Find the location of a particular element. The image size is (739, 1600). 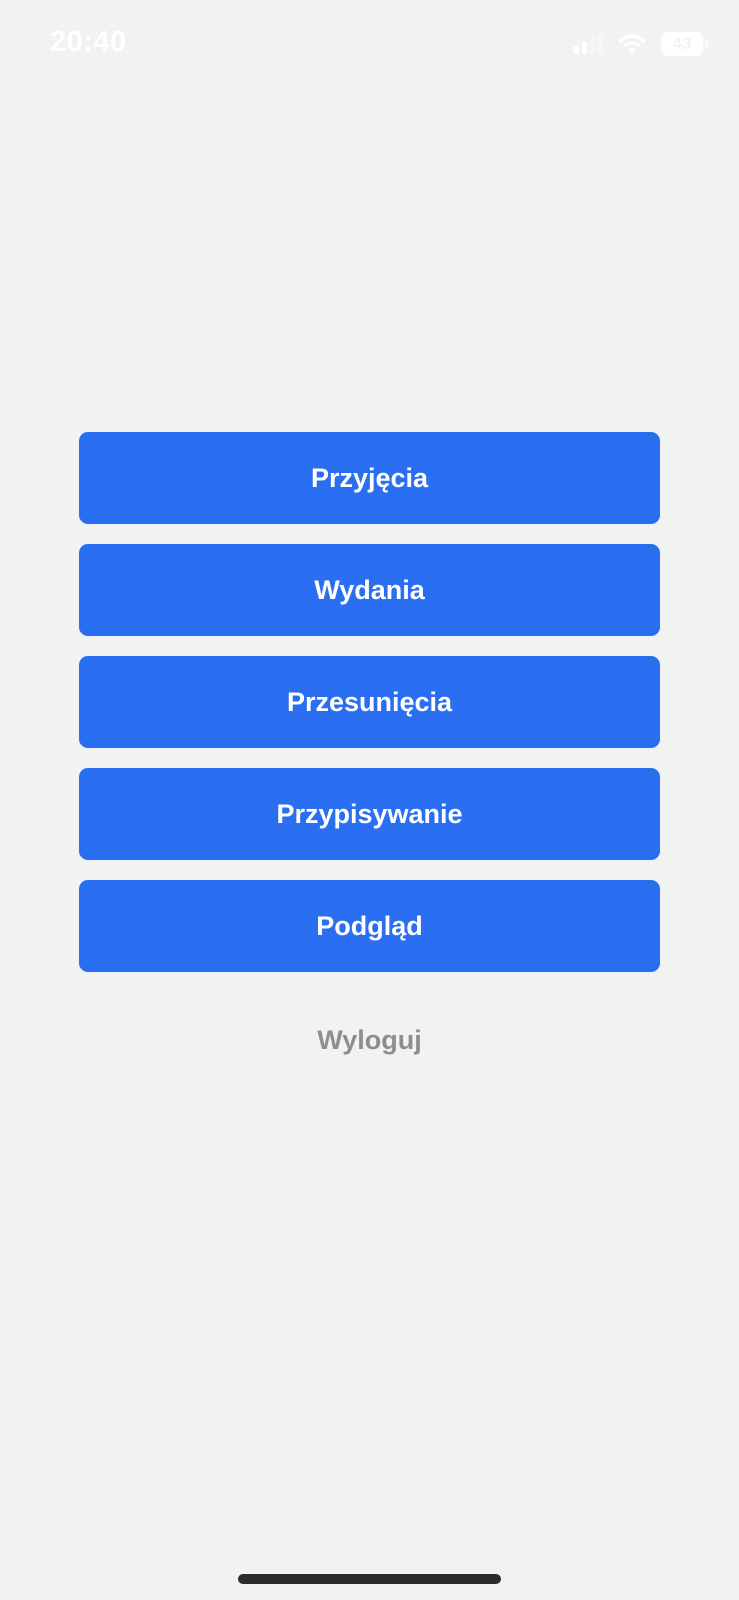

przyjecia-button: Przyjęcia is located at coordinates (369, 478).